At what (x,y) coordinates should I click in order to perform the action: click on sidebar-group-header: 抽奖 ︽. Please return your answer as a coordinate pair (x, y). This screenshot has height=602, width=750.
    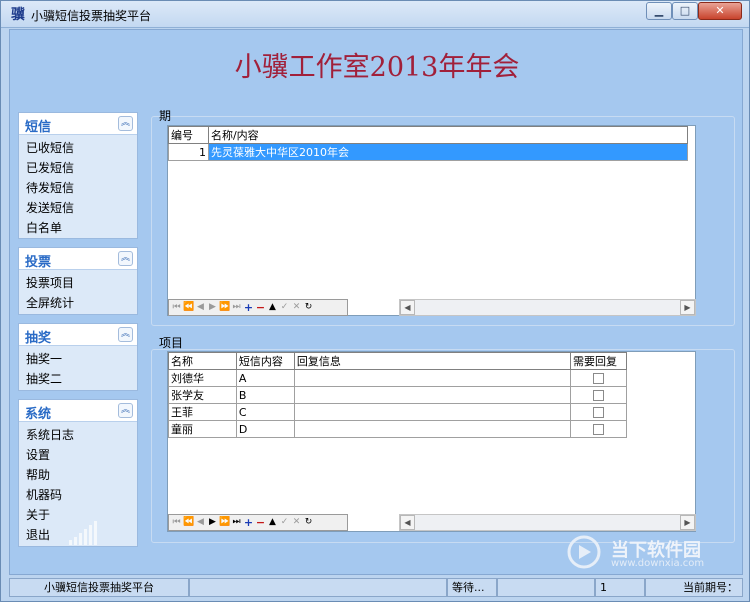
    Looking at the image, I should click on (78, 335).